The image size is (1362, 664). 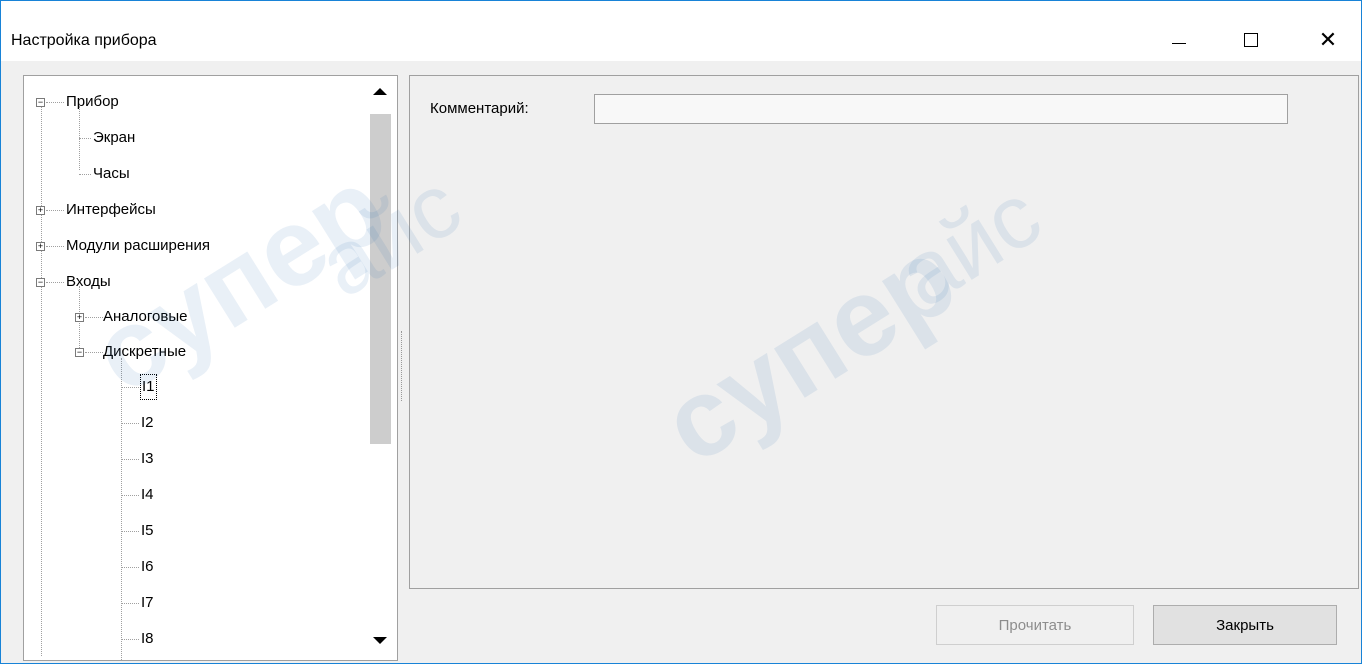 What do you see at coordinates (138, 245) in the screenshot?
I see `tree-node-label: Модули расширения` at bounding box center [138, 245].